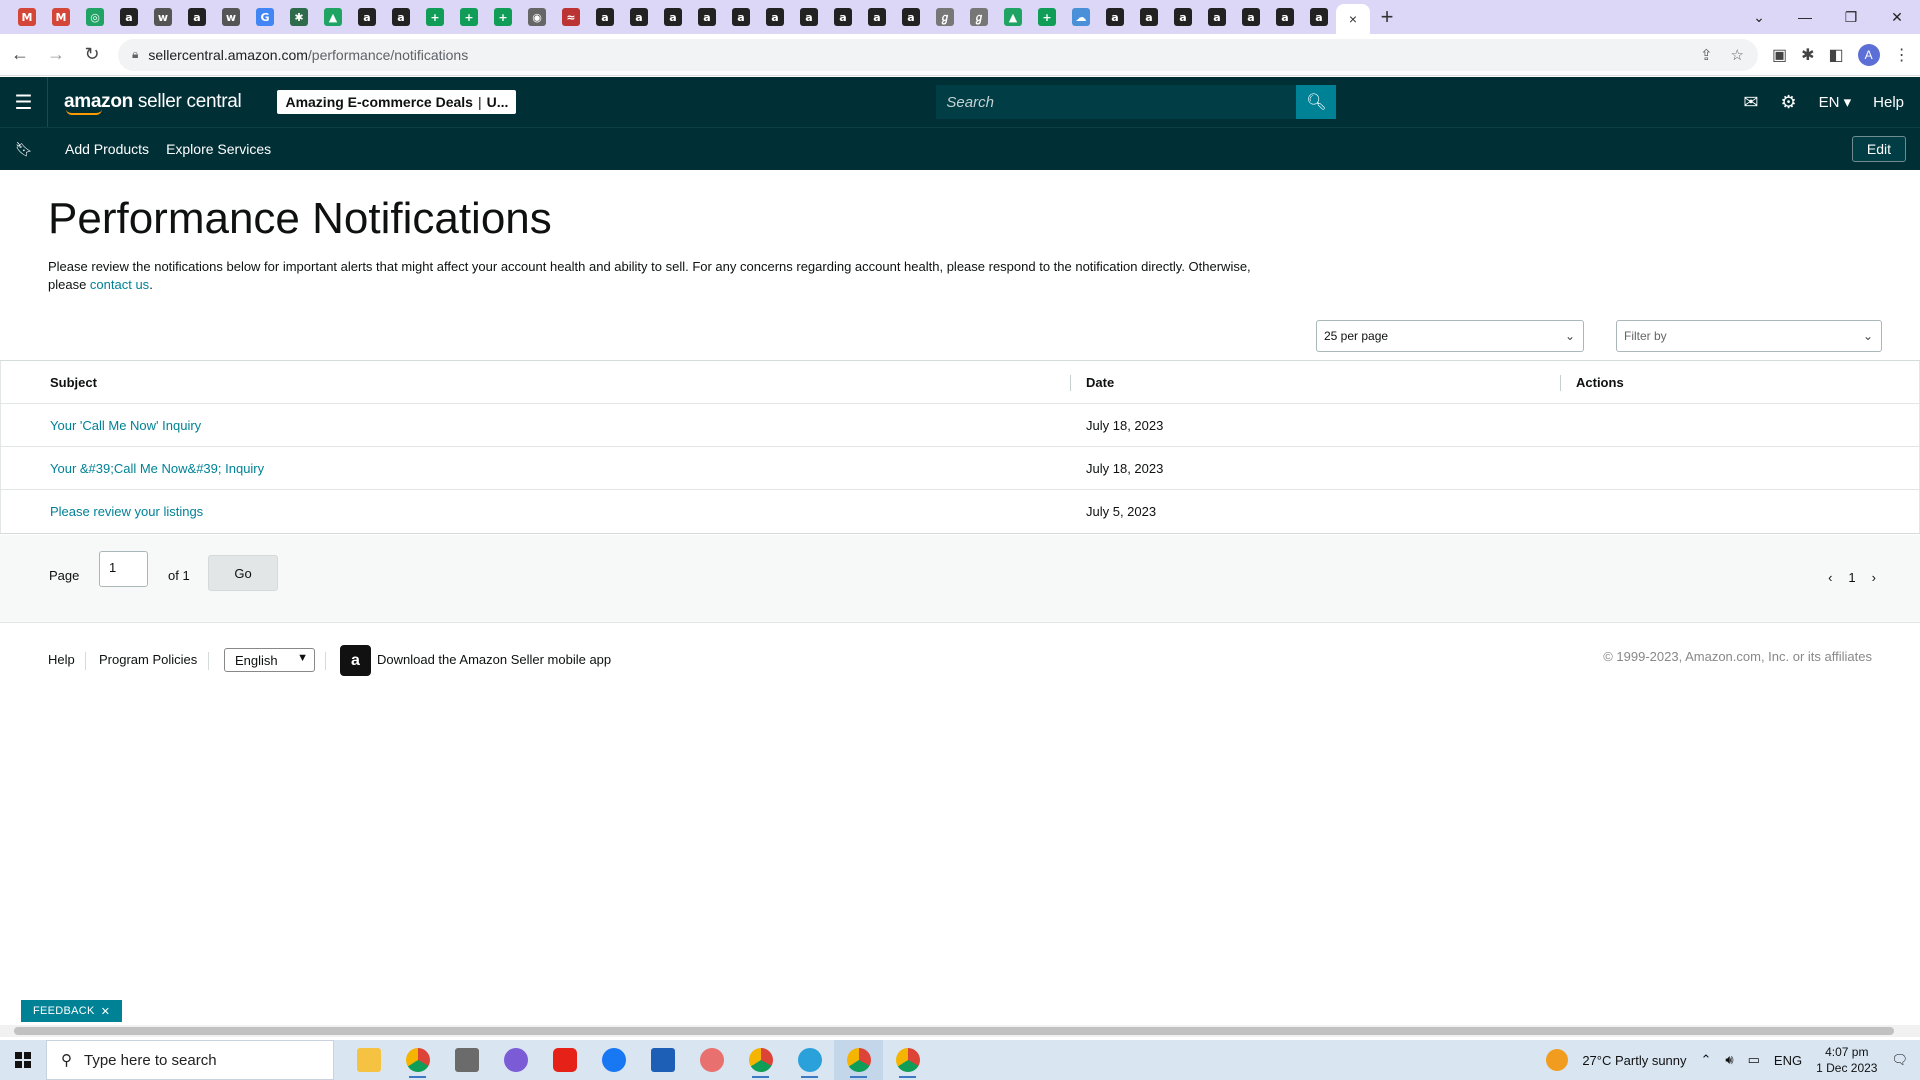  What do you see at coordinates (1557, 1060) in the screenshot?
I see `weather-icon` at bounding box center [1557, 1060].